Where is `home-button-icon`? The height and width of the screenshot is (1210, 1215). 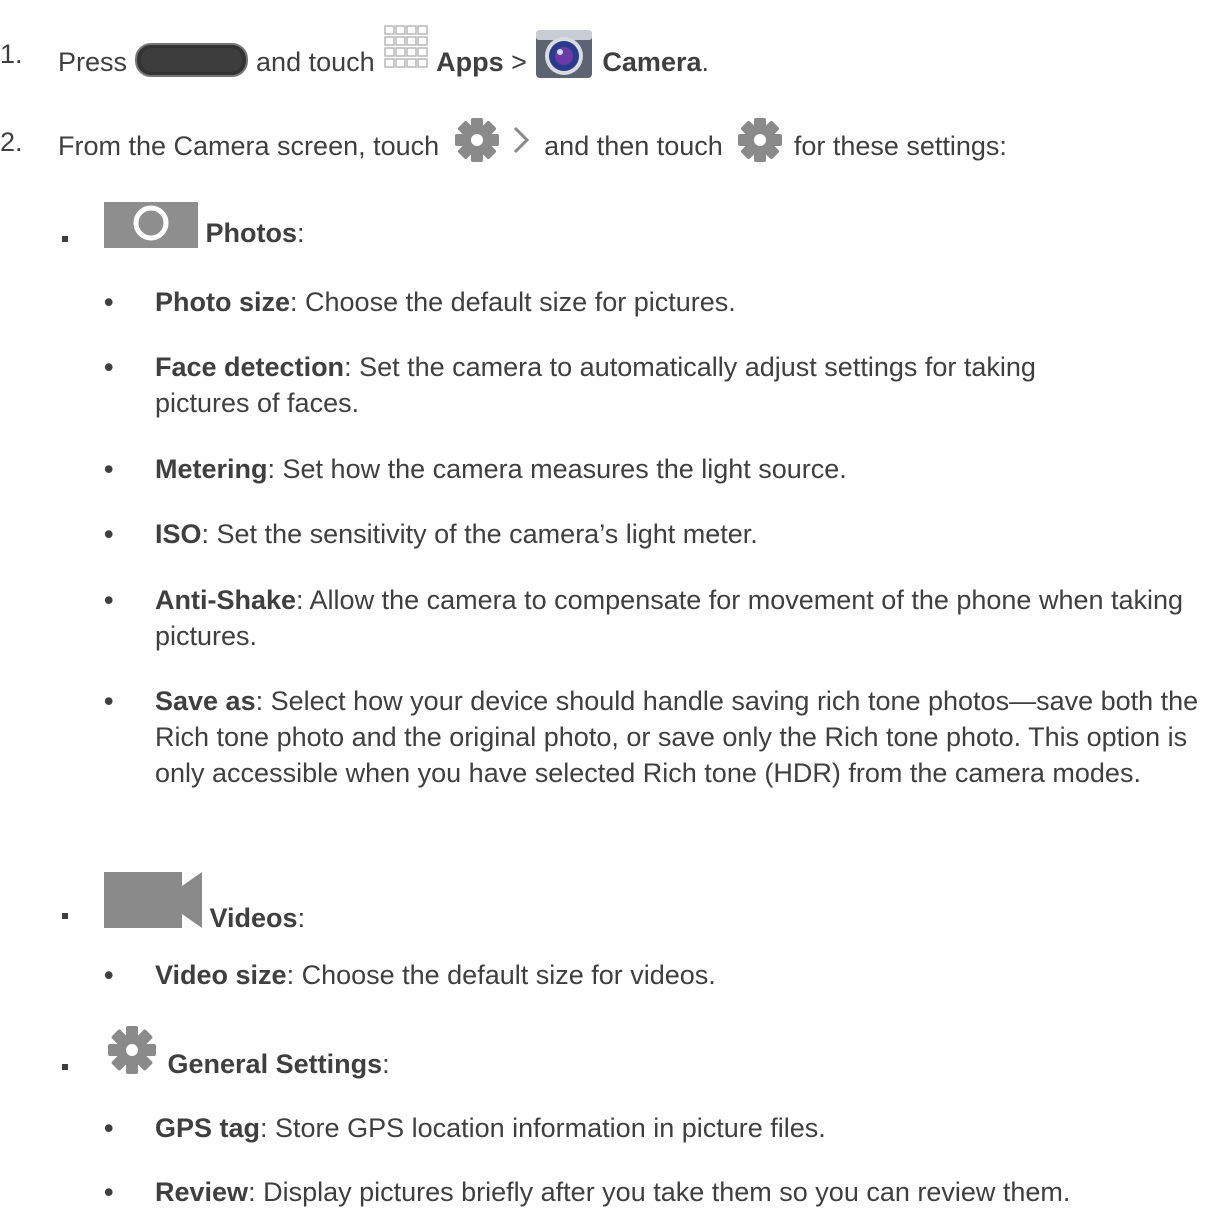 home-button-icon is located at coordinates (191, 60).